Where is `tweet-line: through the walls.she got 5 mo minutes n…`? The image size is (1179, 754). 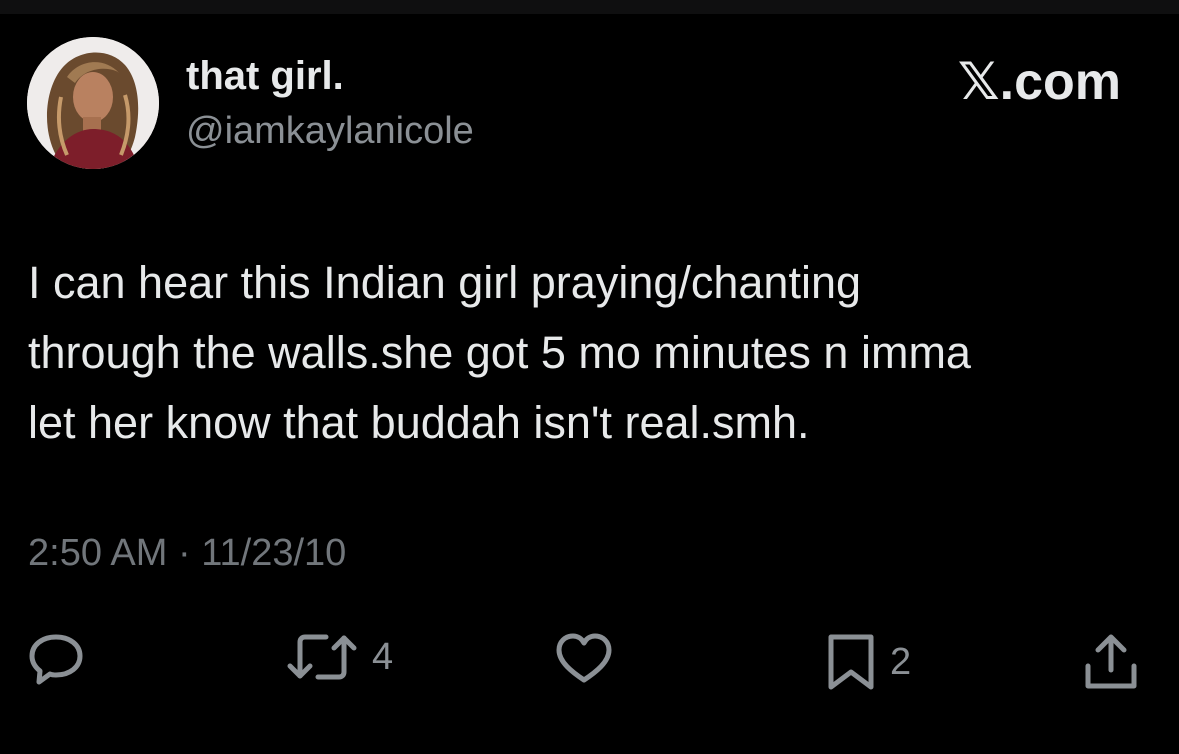
tweet-line: through the walls.she got 5 mo minutes n… is located at coordinates (499, 352).